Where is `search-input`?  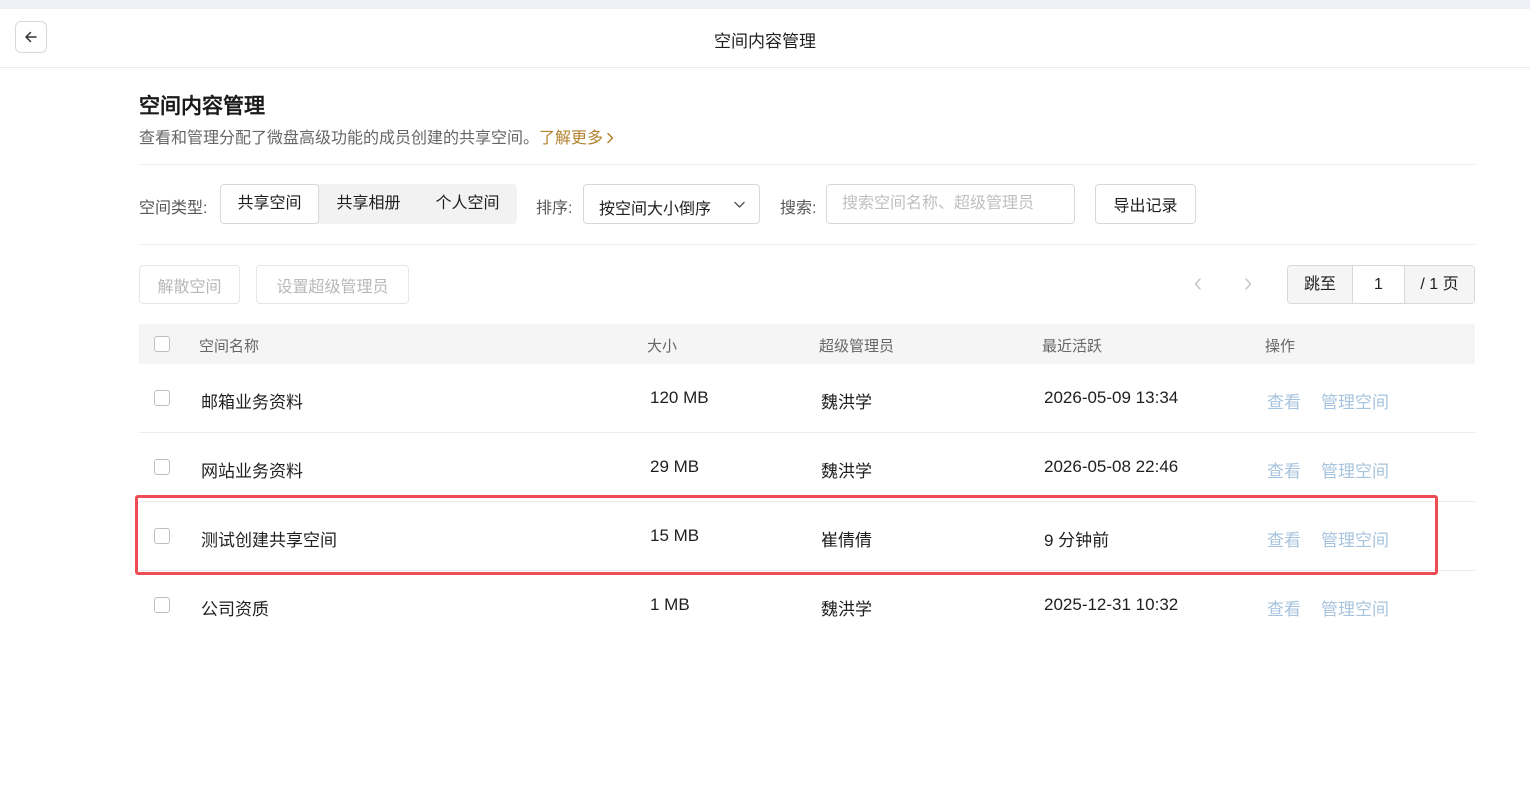 search-input is located at coordinates (950, 204).